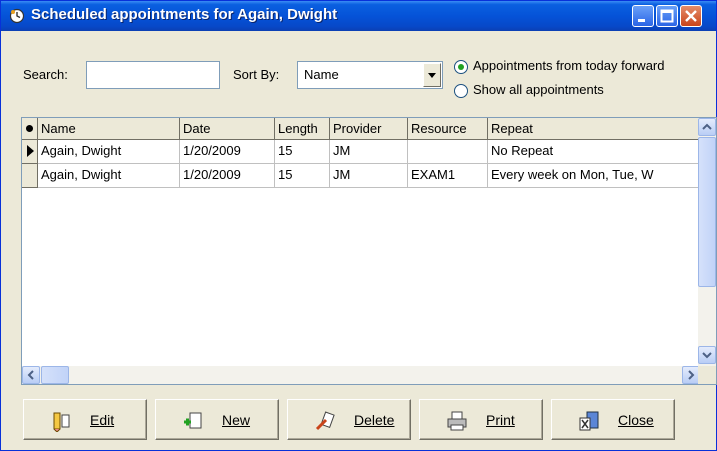  I want to click on table-cell-repeat: No Repeat, so click(594, 152).